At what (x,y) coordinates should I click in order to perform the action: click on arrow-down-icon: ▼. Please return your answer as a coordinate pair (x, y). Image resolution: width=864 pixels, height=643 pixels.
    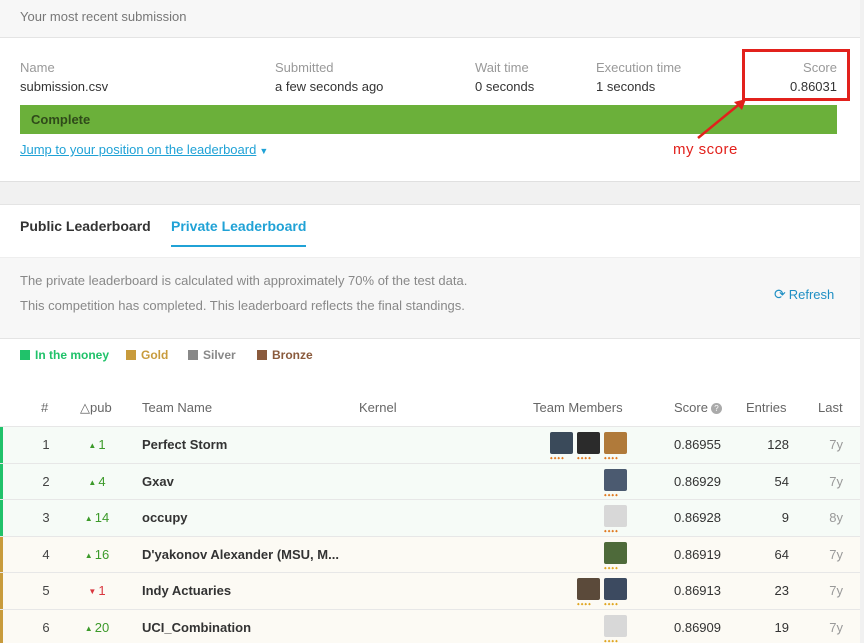
    Looking at the image, I should click on (92, 592).